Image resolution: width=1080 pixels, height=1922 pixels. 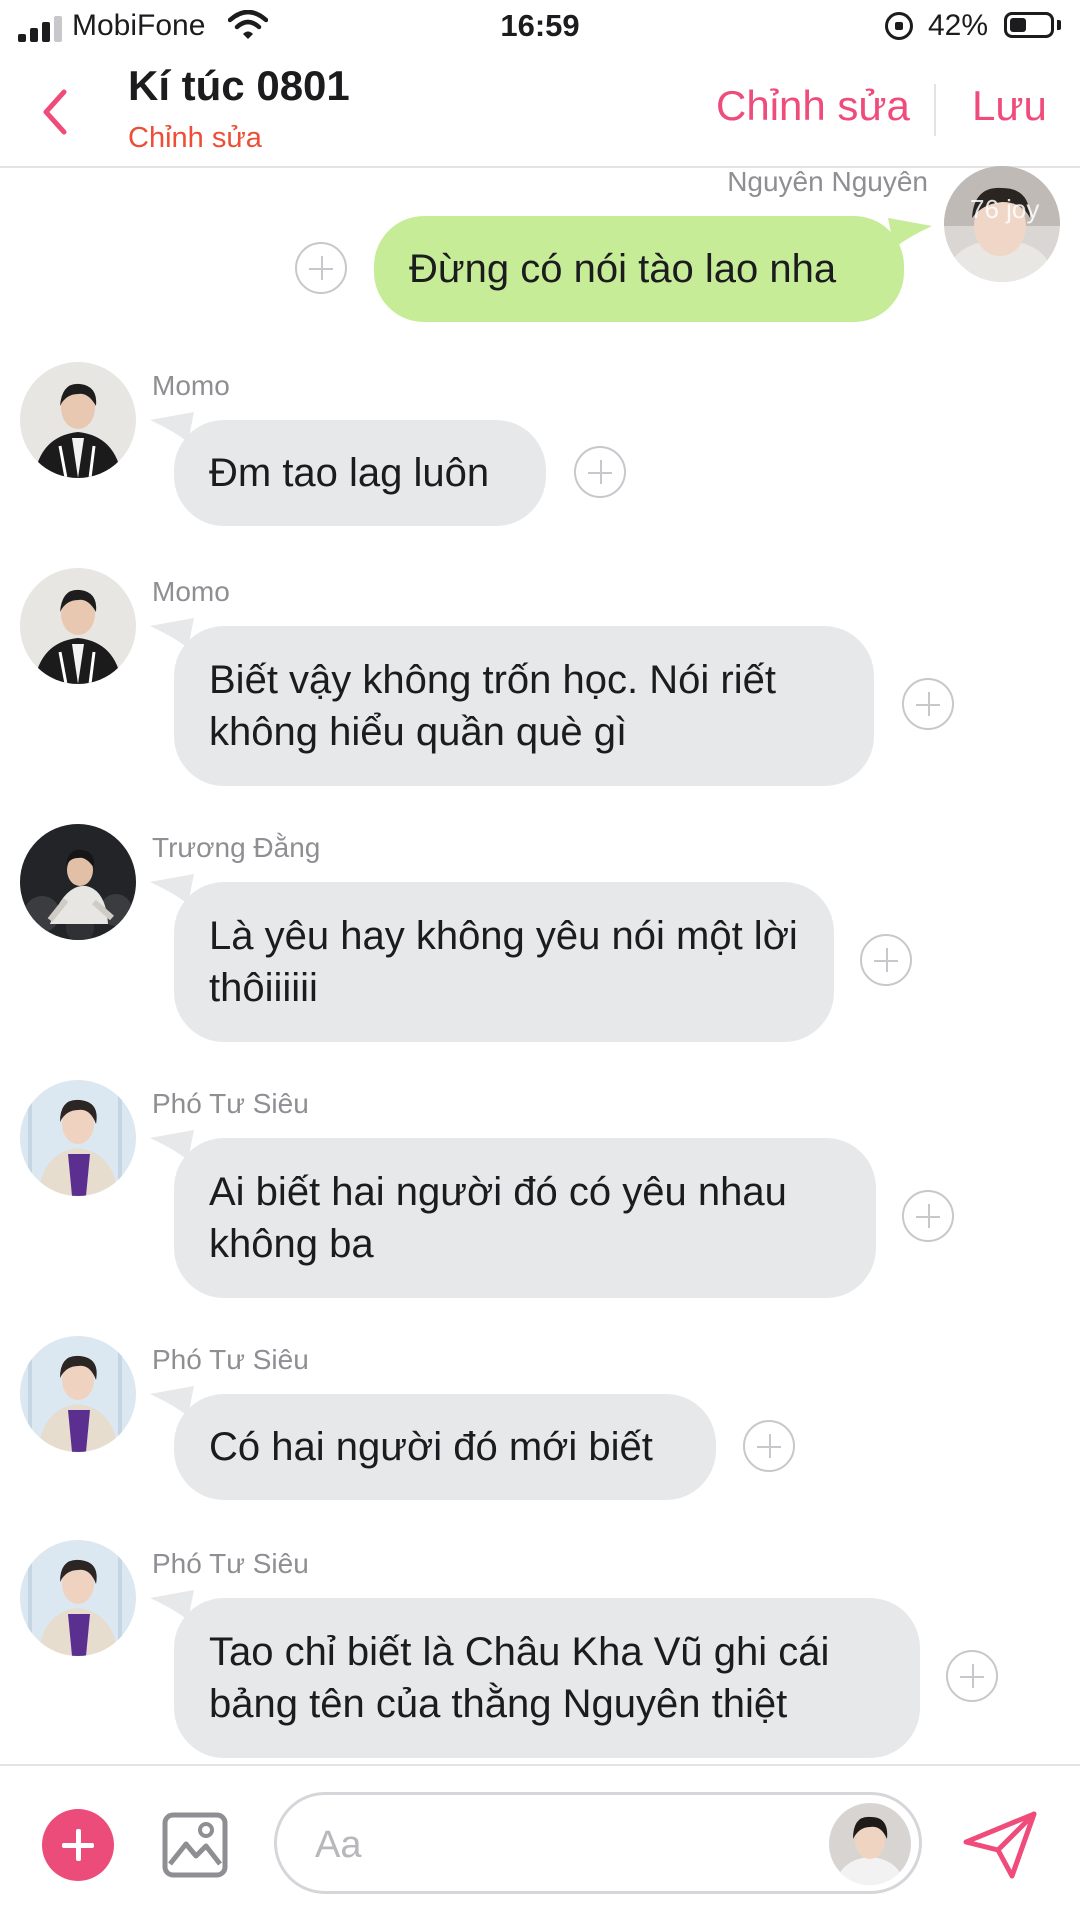 What do you see at coordinates (540, 25) in the screenshot?
I see `clock: 16:59` at bounding box center [540, 25].